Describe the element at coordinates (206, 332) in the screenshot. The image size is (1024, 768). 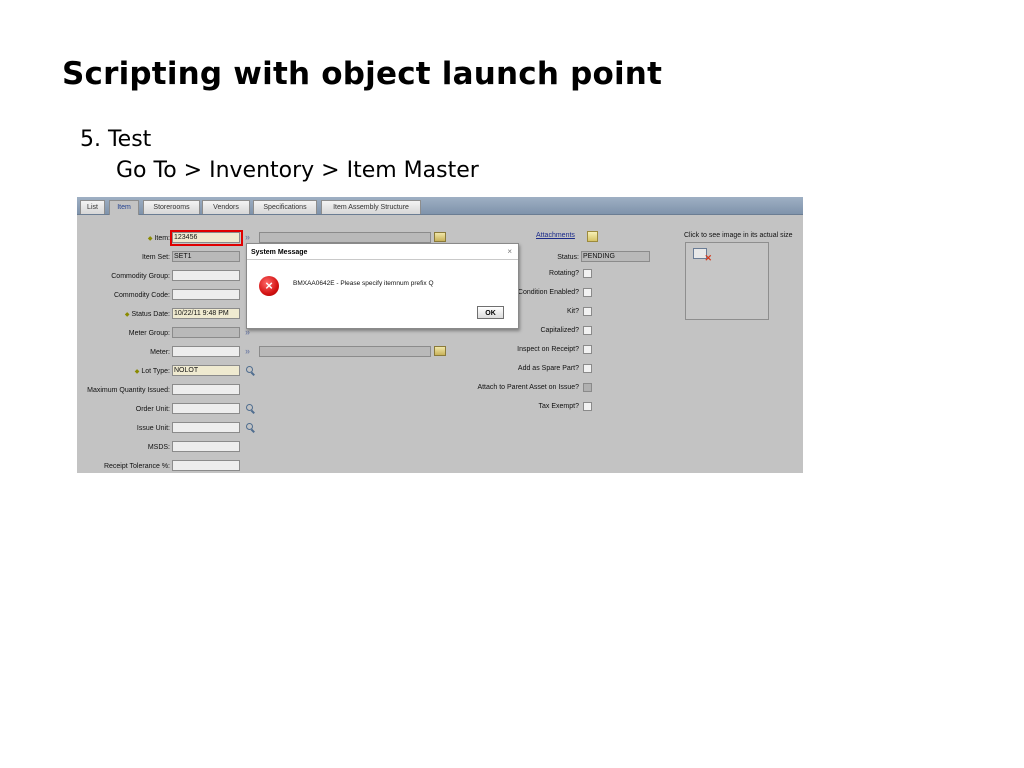
I see `meter-group-field` at that location.